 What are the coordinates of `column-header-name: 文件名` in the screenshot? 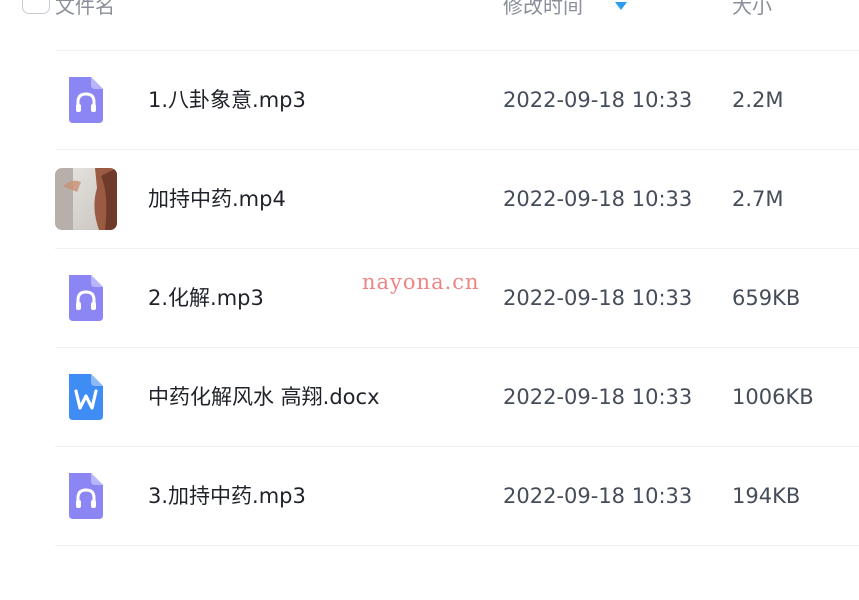 It's located at (85, 9).